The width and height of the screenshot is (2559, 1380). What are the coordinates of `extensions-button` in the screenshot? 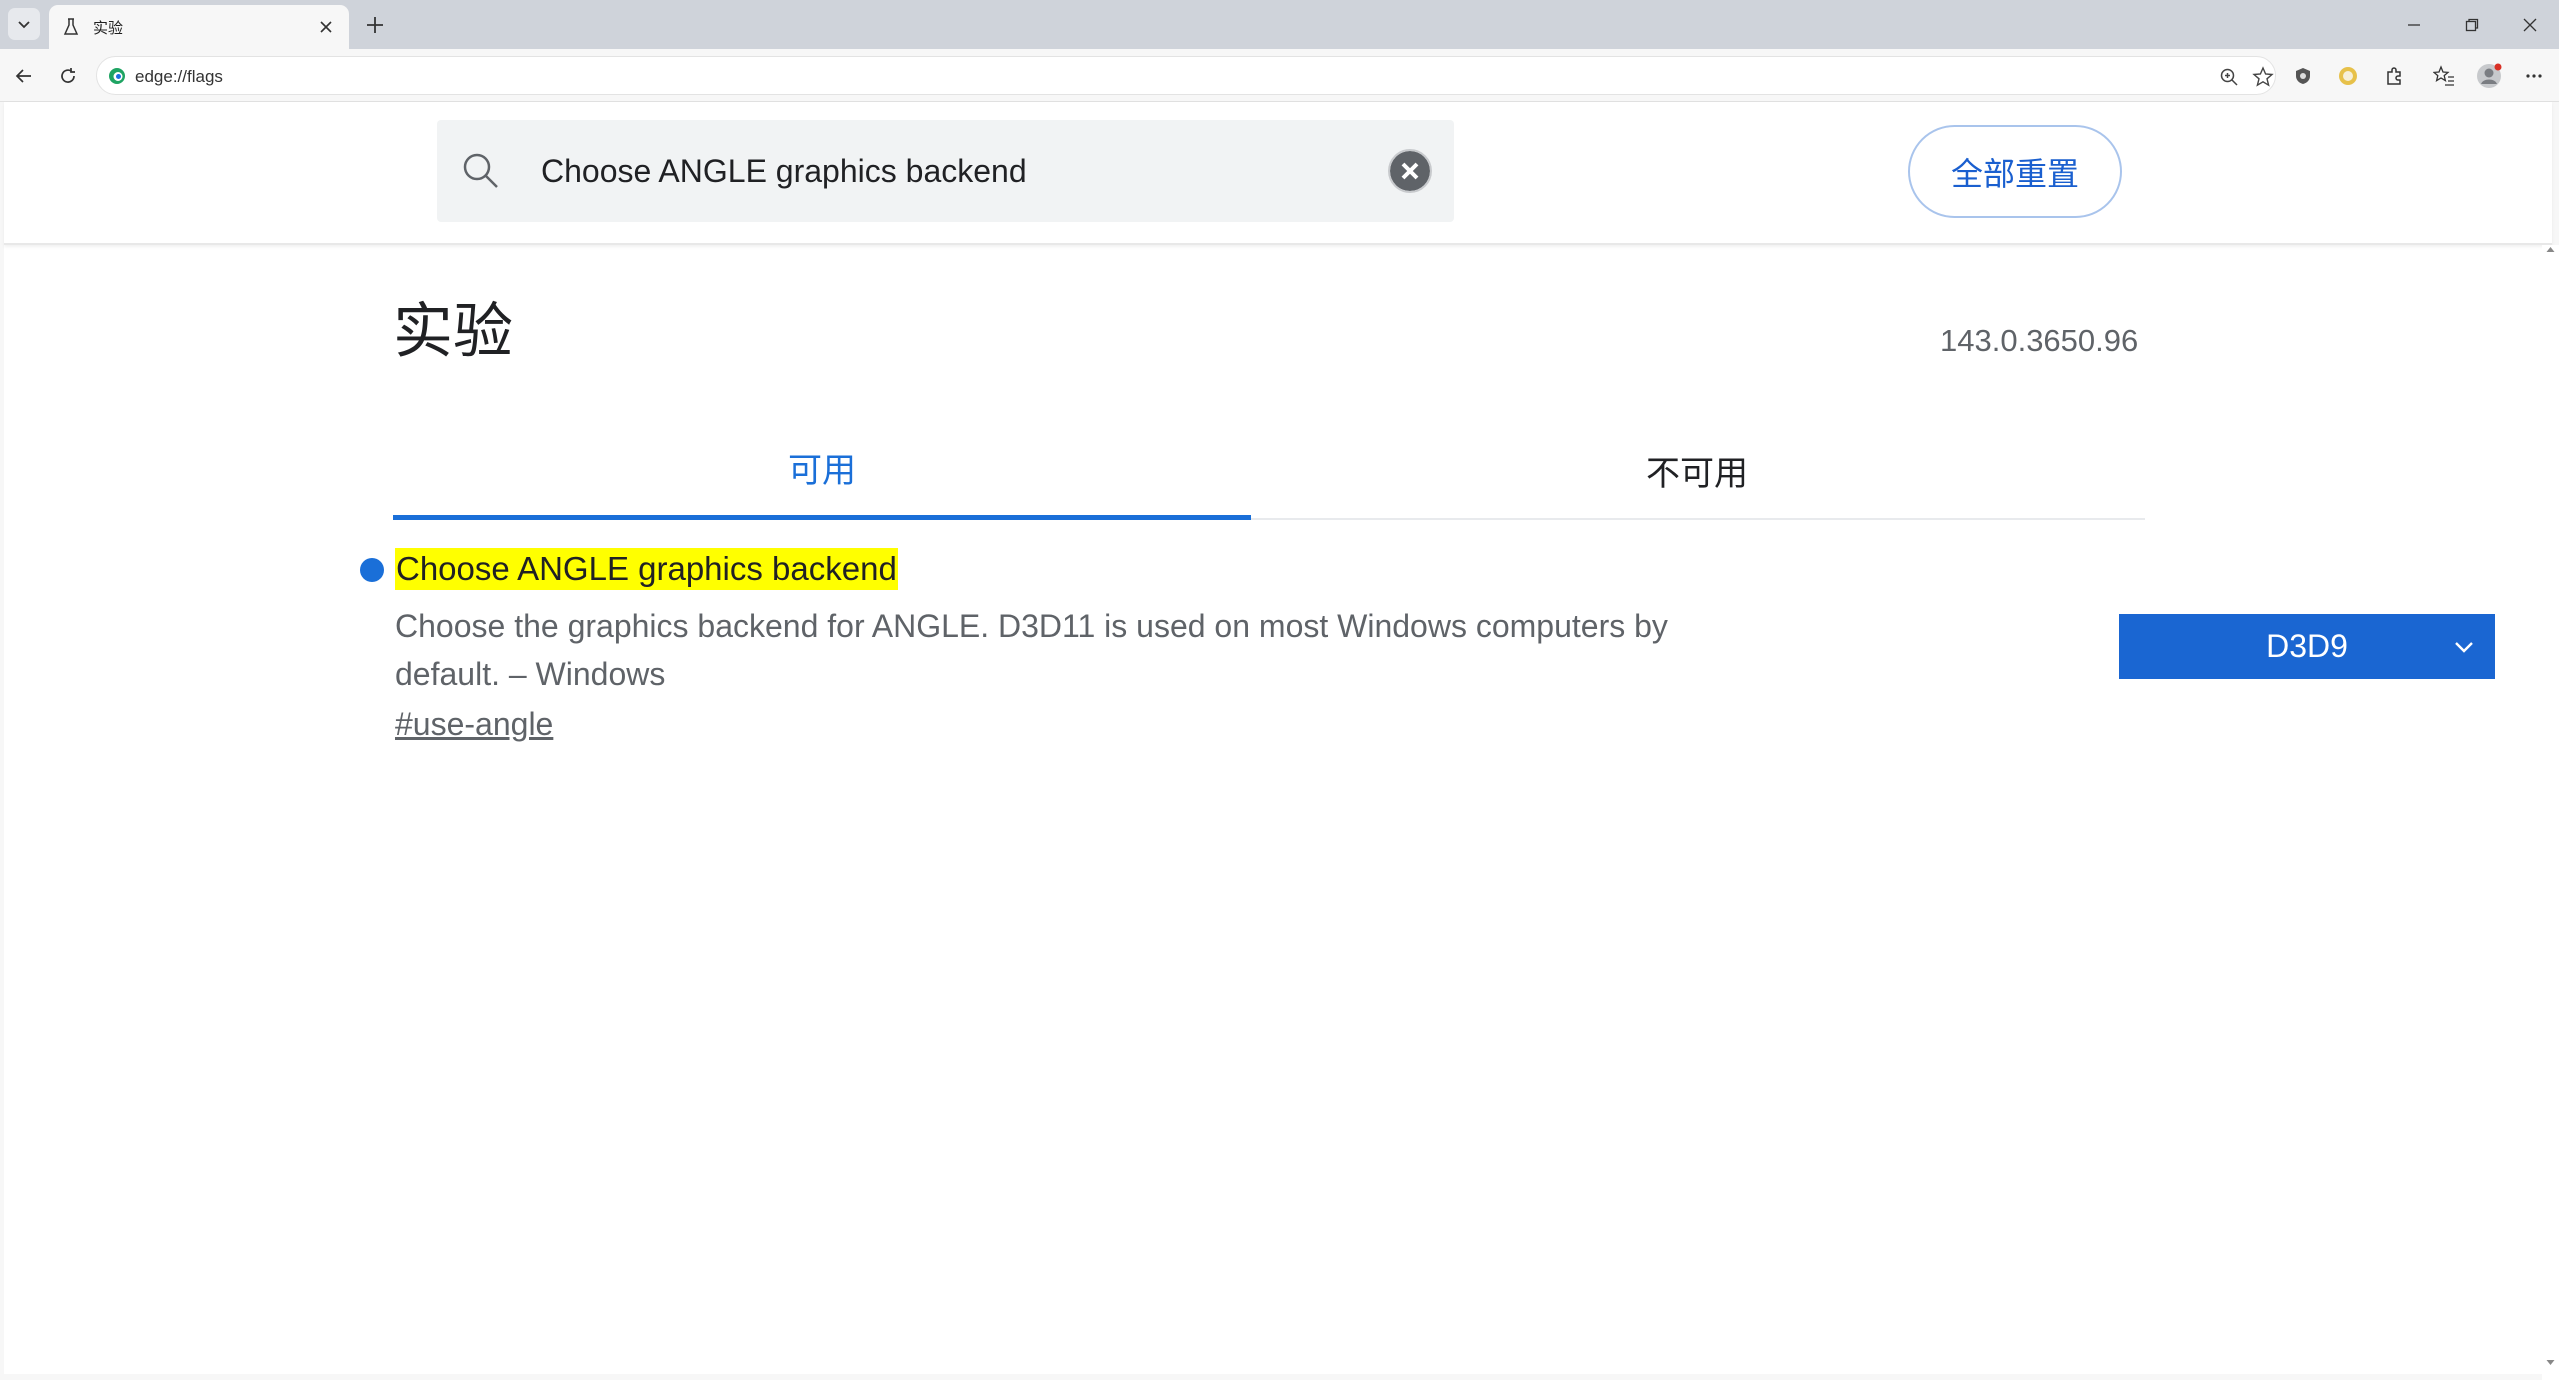 It's located at (2394, 76).